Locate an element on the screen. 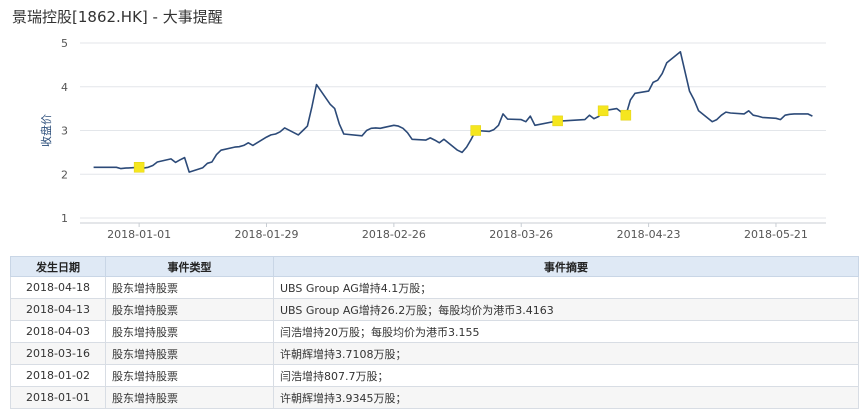  x-tick-label: 2018-03-26 is located at coordinates (521, 234).